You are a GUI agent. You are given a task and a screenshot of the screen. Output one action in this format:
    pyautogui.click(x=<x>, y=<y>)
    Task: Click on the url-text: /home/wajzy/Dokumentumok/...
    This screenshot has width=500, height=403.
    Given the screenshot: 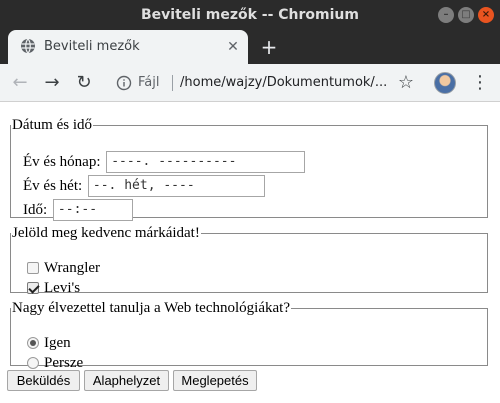 What is the action you would take?
    pyautogui.click(x=301, y=83)
    